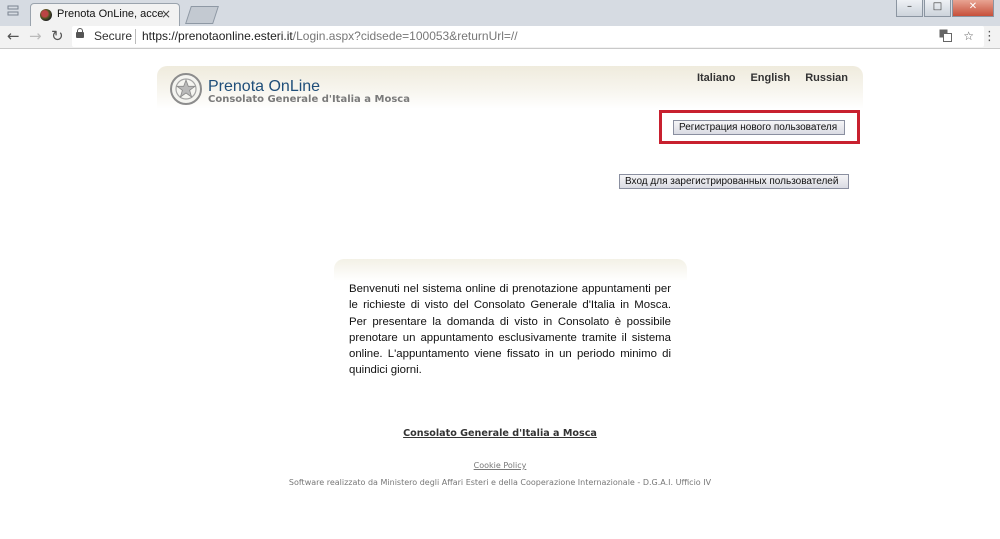 Image resolution: width=1000 pixels, height=539 pixels. What do you see at coordinates (909, 8) in the screenshot?
I see `minimize-button: –` at bounding box center [909, 8].